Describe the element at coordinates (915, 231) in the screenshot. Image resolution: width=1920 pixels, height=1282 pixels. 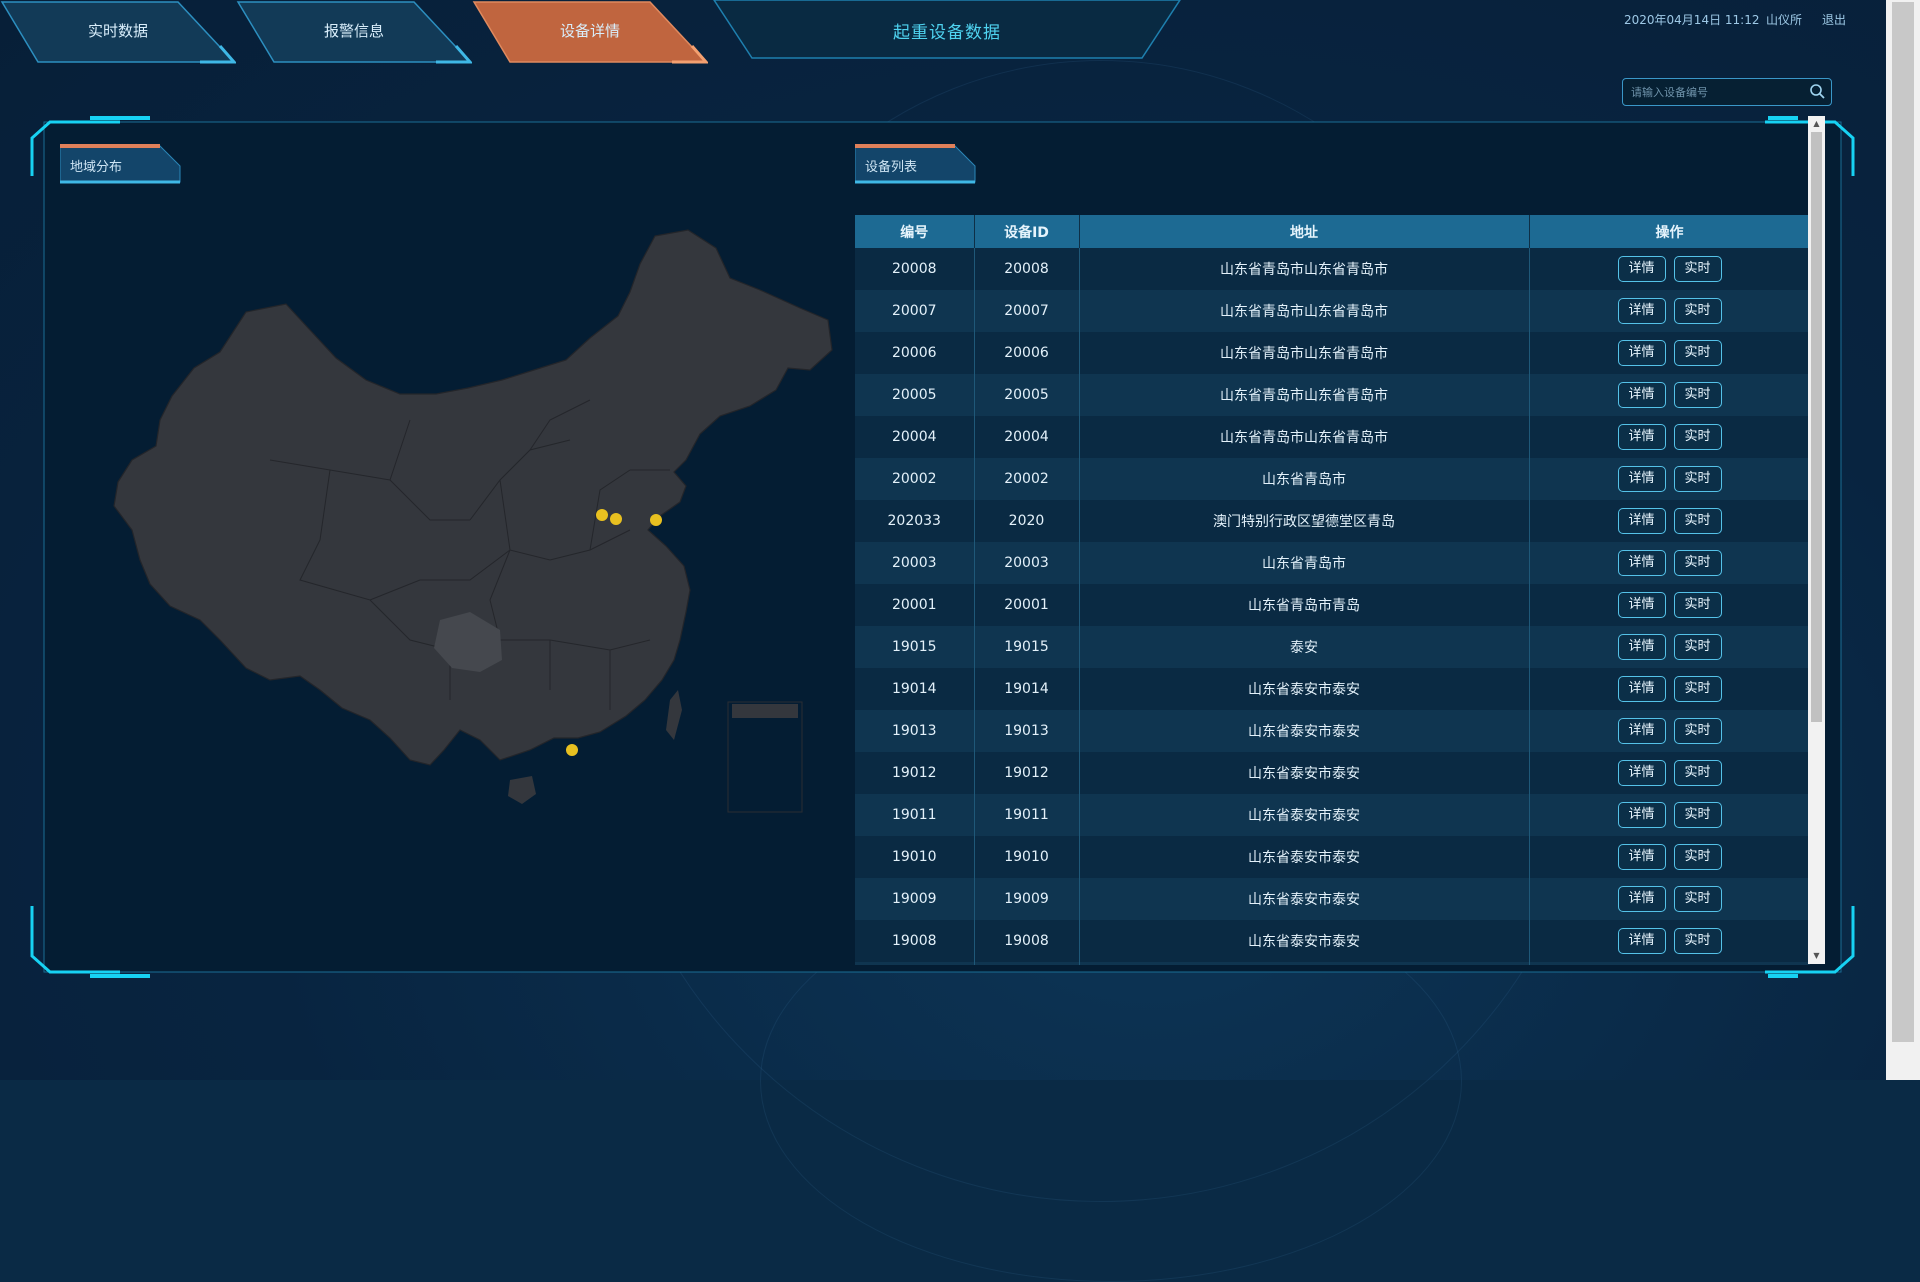
I see `column-header: 编号` at that location.